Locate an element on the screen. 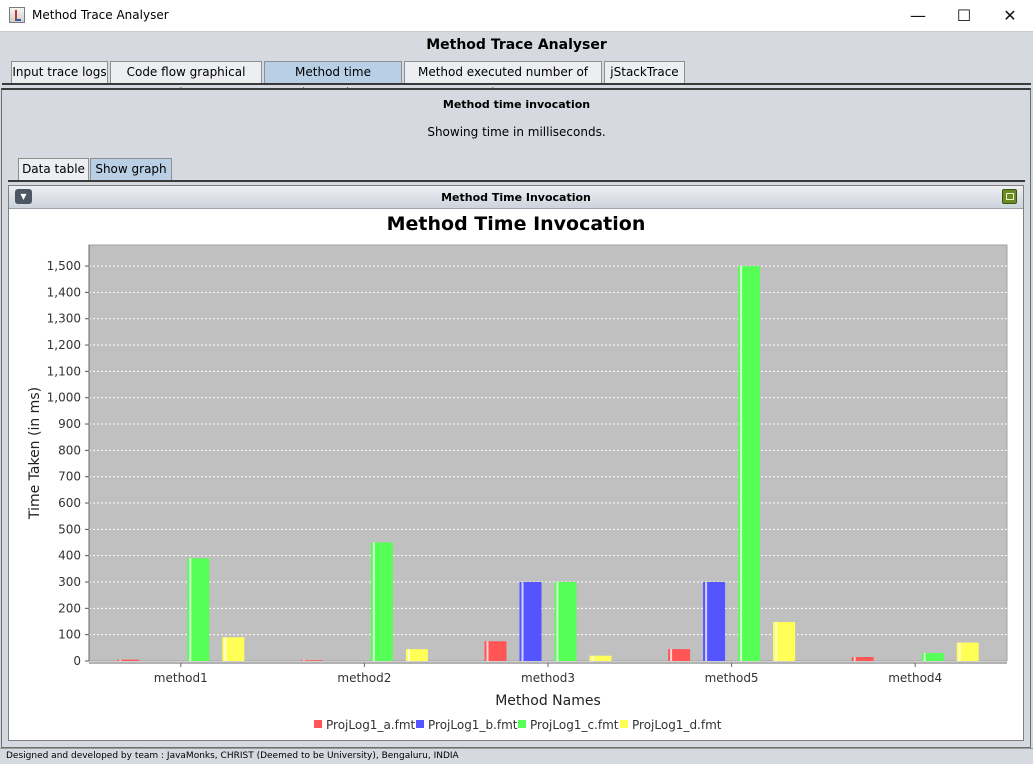  legend-item: ProjLog1_b.fmt is located at coordinates (473, 725).